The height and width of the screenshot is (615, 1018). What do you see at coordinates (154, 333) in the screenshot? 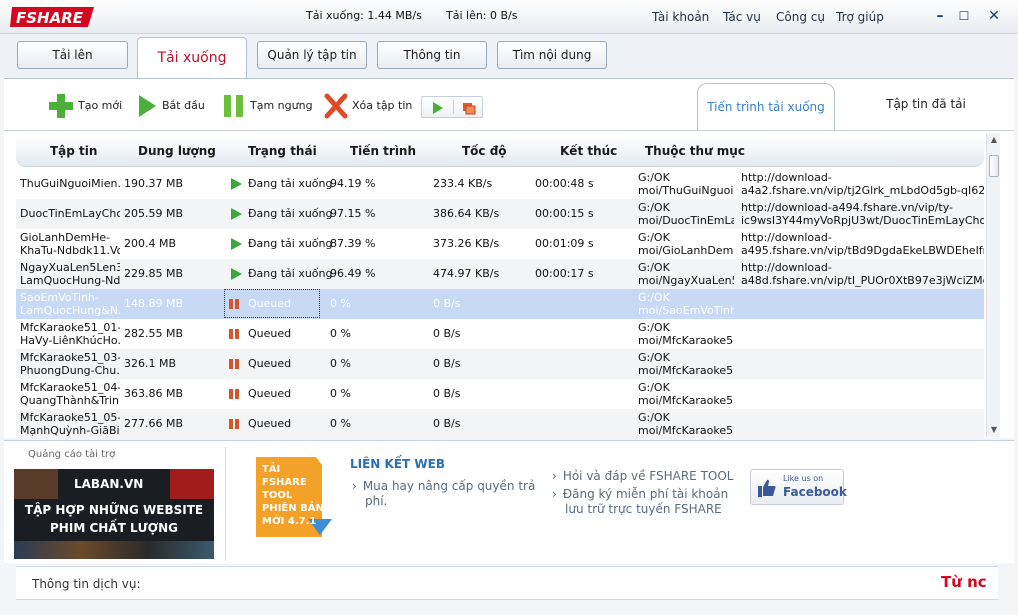
I see `file-size: 282.55 MB` at bounding box center [154, 333].